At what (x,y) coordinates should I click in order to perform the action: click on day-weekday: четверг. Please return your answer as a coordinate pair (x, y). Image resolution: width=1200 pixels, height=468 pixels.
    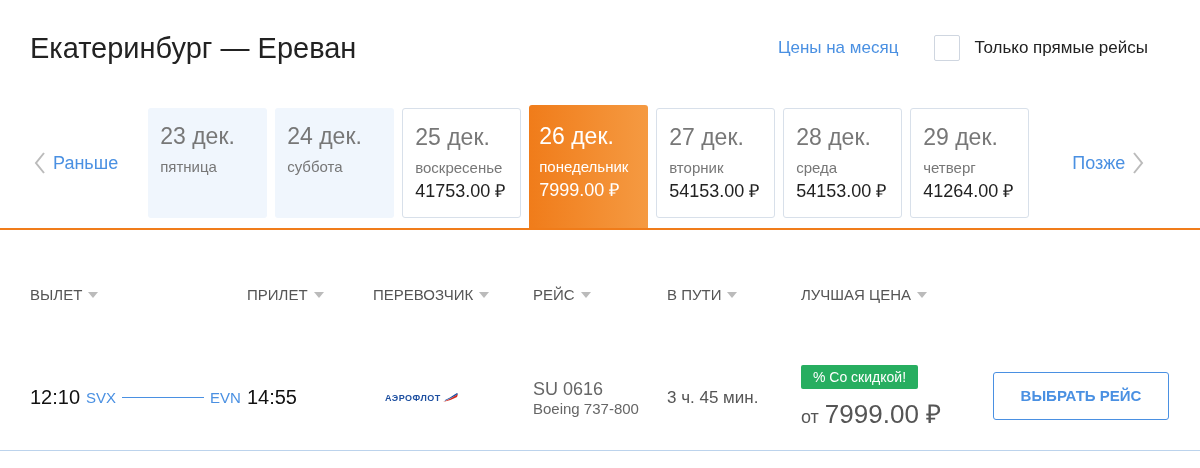
    Looking at the image, I should click on (950, 167).